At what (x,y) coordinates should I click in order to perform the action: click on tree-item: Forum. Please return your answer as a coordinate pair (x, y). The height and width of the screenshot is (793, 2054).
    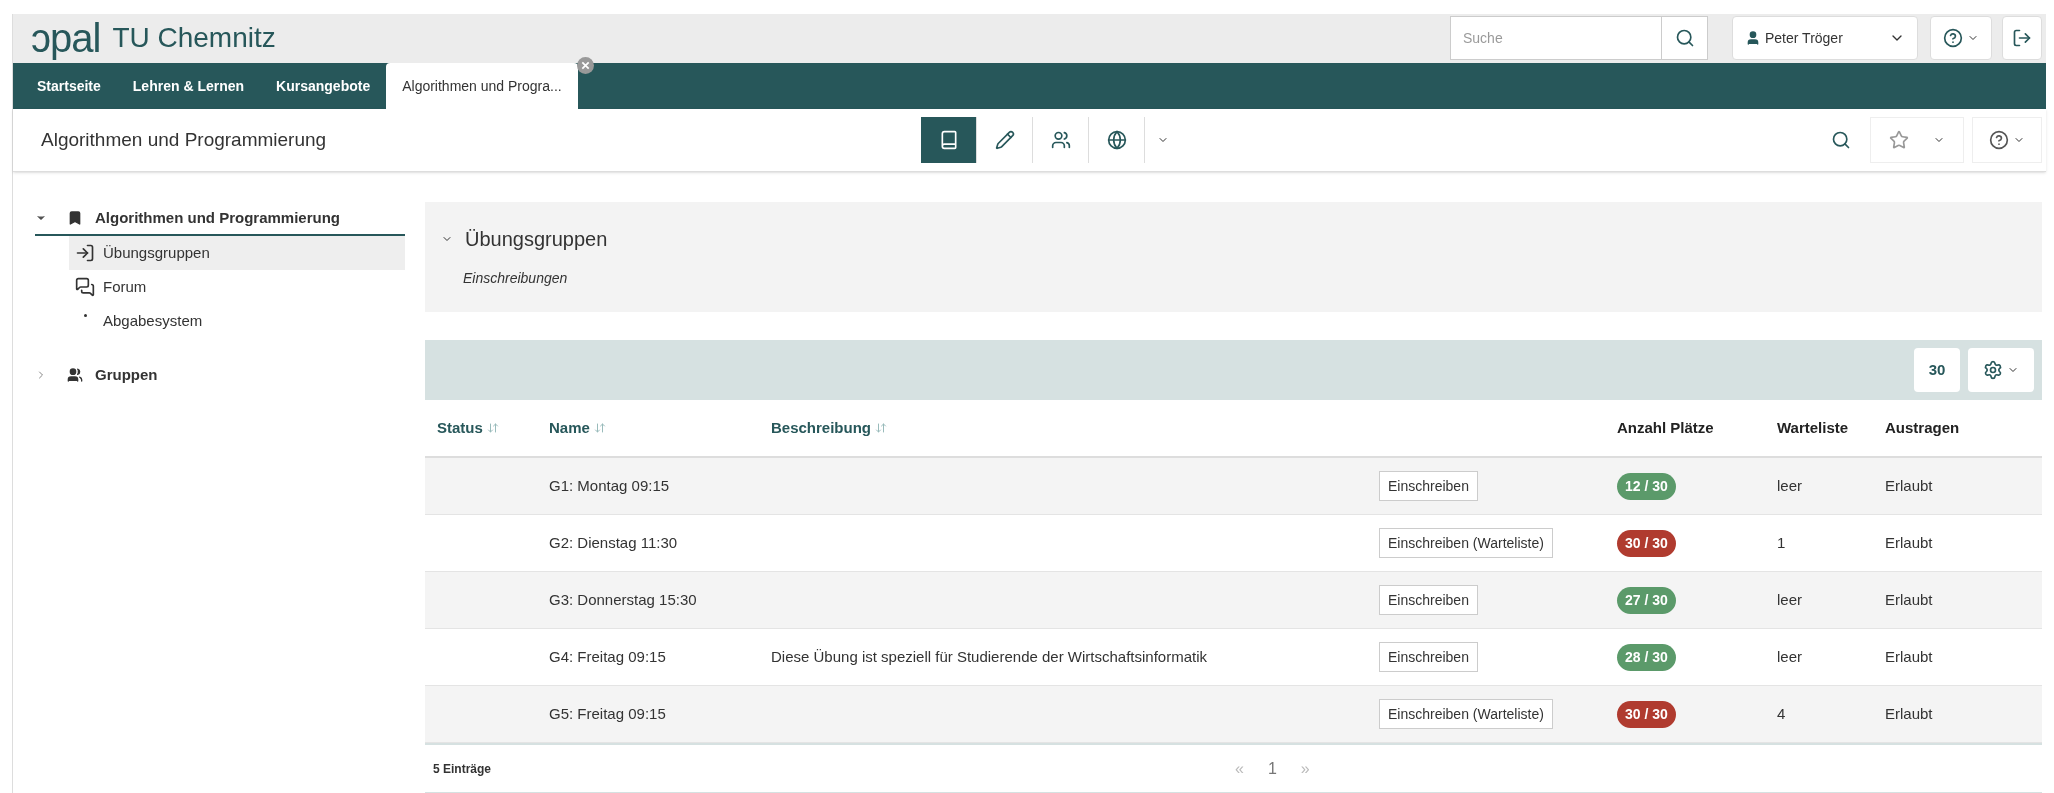
    Looking at the image, I should click on (237, 287).